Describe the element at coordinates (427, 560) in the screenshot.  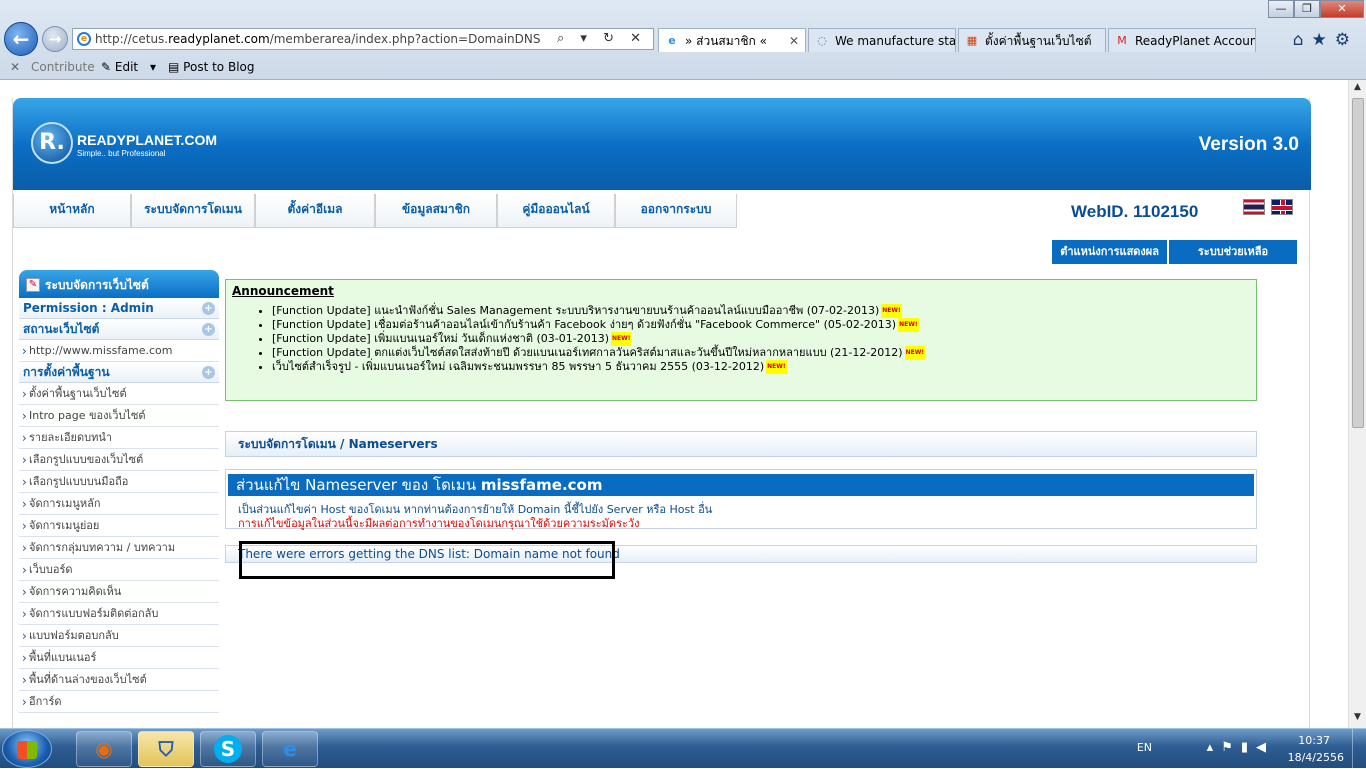
I see `highlight-box` at that location.